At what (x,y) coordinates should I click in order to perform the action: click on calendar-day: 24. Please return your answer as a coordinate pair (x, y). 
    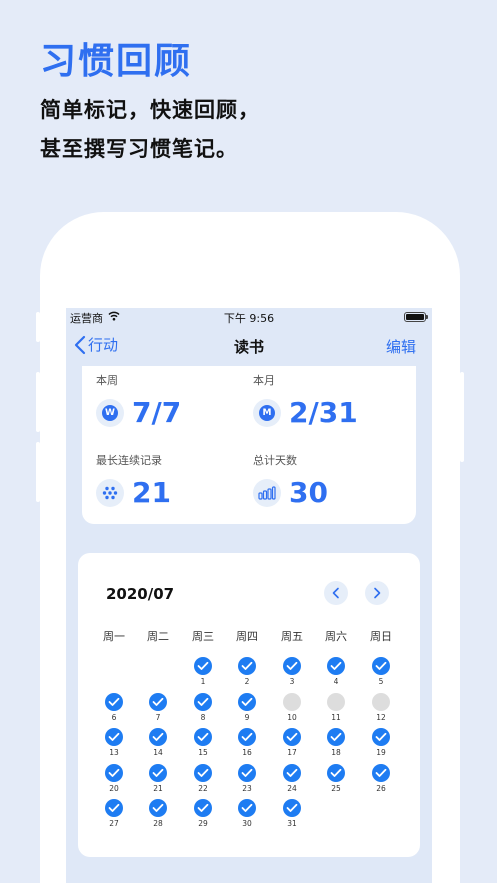
    Looking at the image, I should click on (292, 779).